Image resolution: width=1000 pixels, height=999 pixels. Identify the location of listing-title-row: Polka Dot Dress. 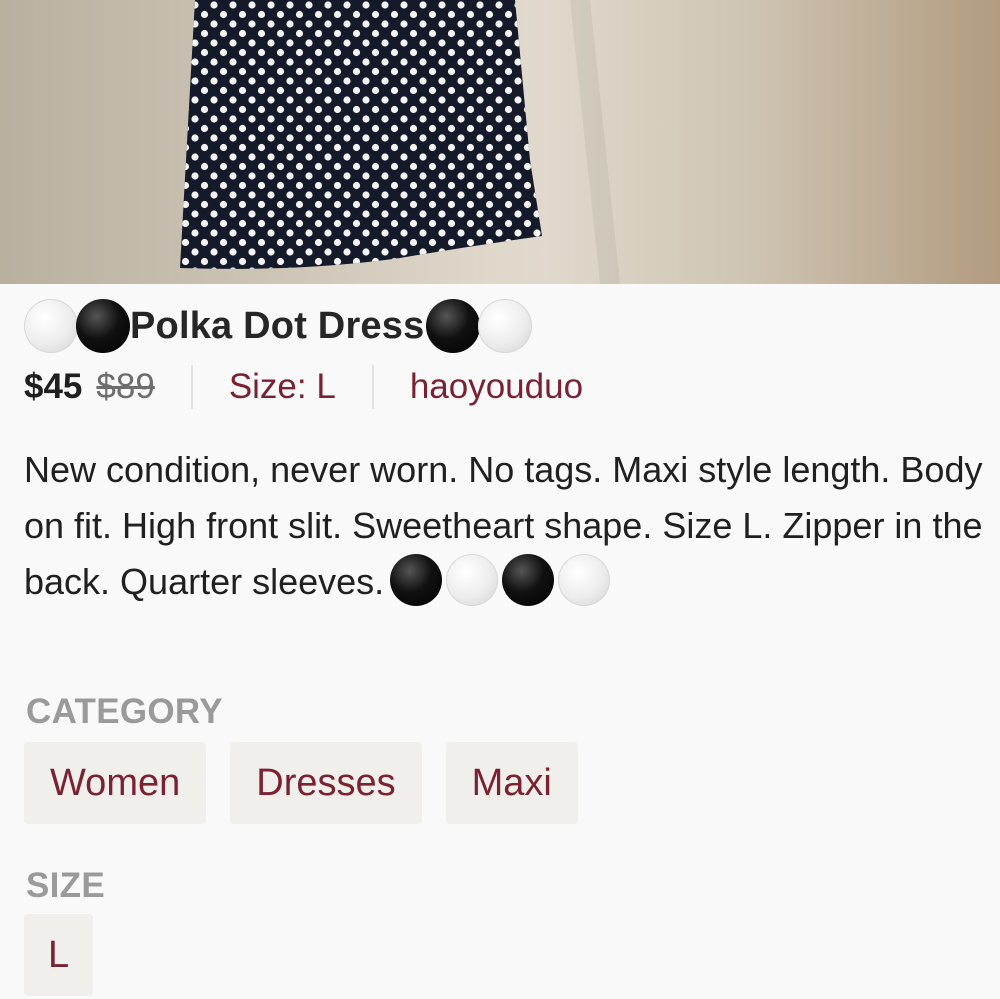
(278, 326).